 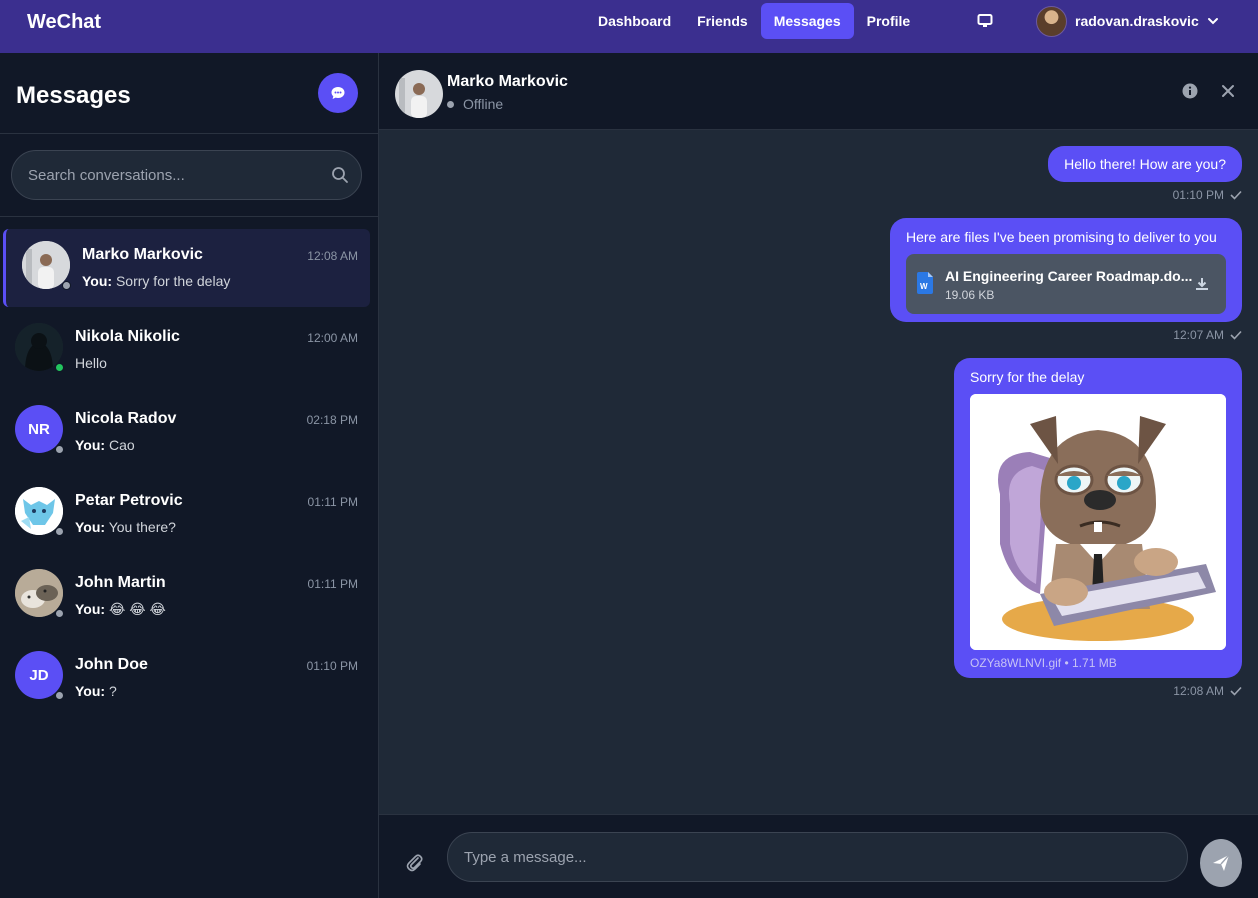 I want to click on message-meta: 01:10 PM, so click(x=1207, y=195).